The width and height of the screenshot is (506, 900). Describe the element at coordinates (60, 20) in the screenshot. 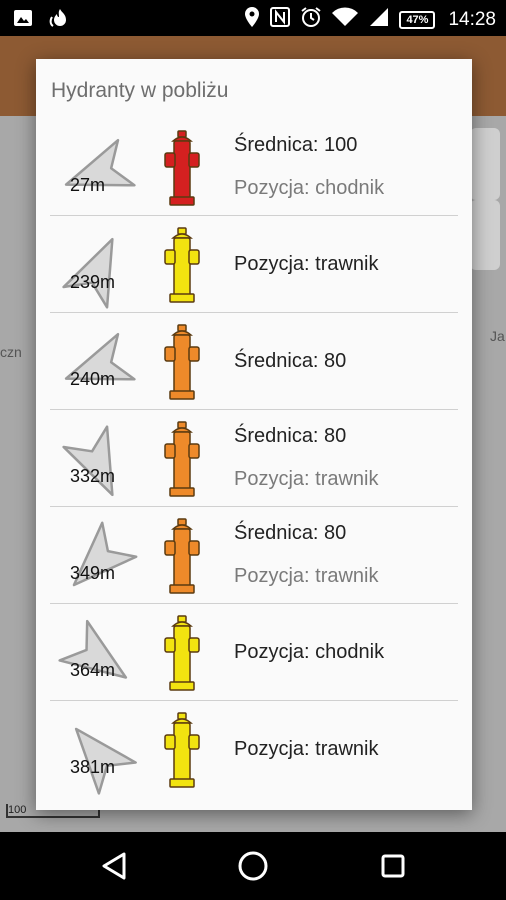

I see `fire-icon` at that location.